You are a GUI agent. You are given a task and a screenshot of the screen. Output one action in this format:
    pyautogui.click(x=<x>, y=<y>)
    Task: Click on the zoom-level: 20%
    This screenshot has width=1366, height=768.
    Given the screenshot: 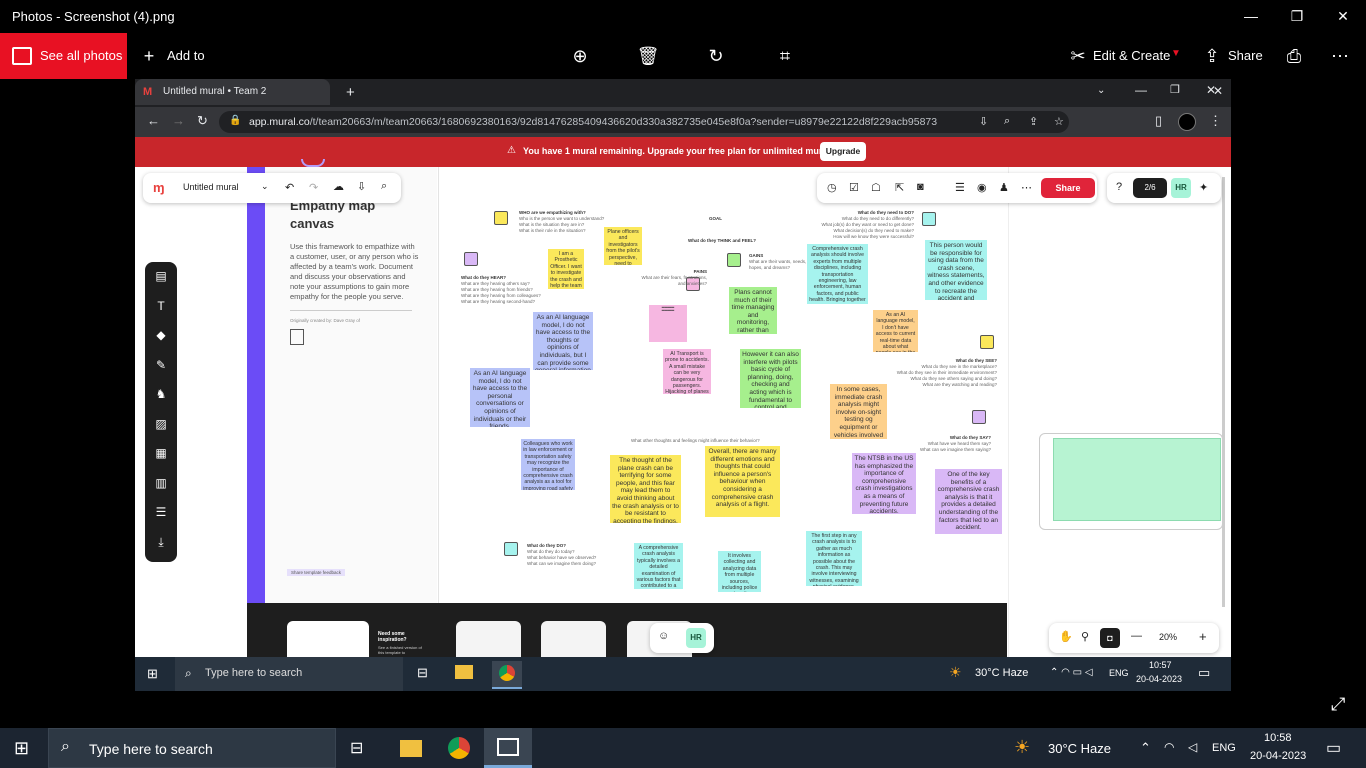 What is the action you would take?
    pyautogui.click(x=1168, y=637)
    